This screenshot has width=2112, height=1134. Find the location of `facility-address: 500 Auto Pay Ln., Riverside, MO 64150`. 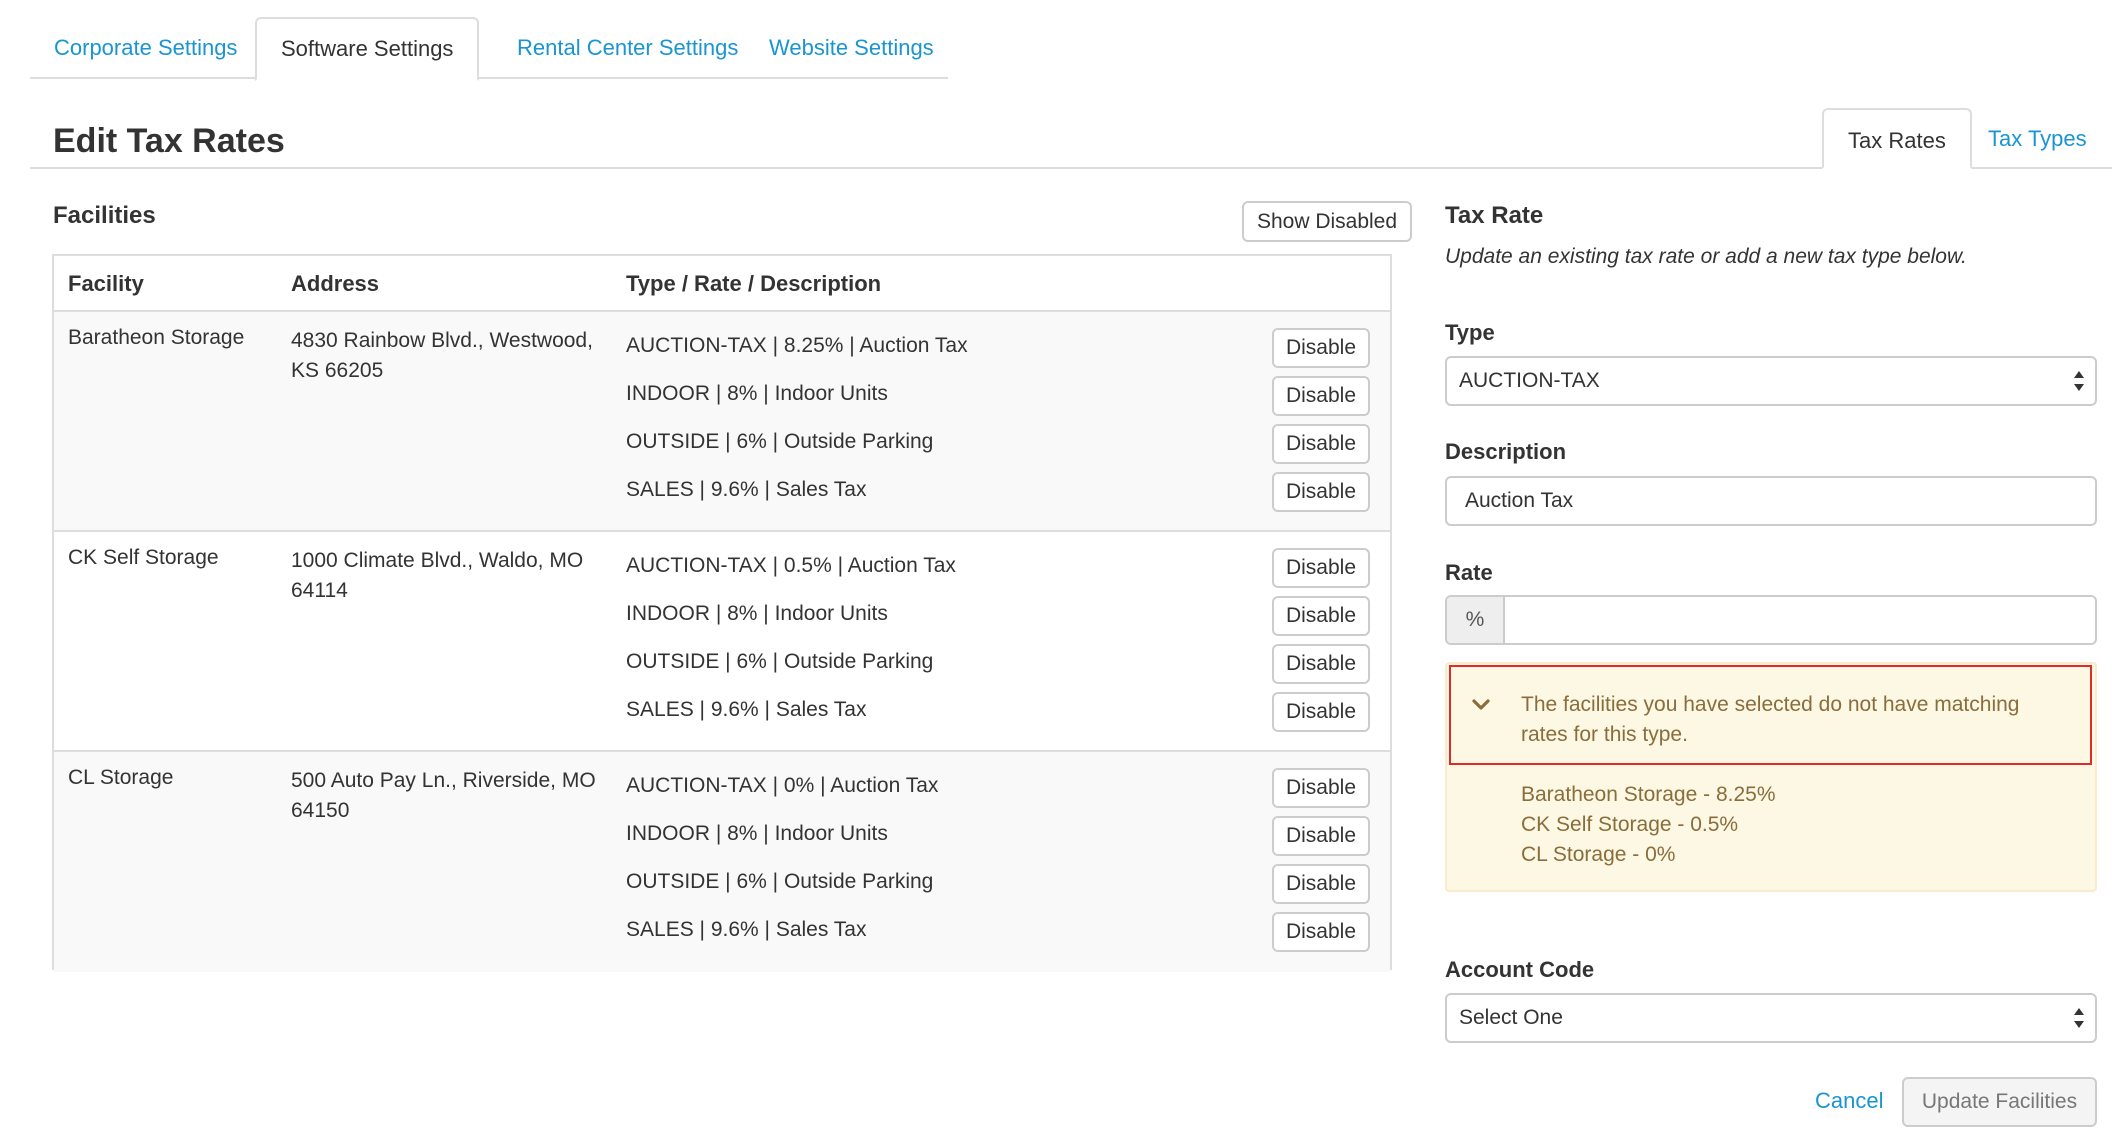

facility-address: 500 Auto Pay Ln., Riverside, MO 64150 is located at coordinates (443, 795).